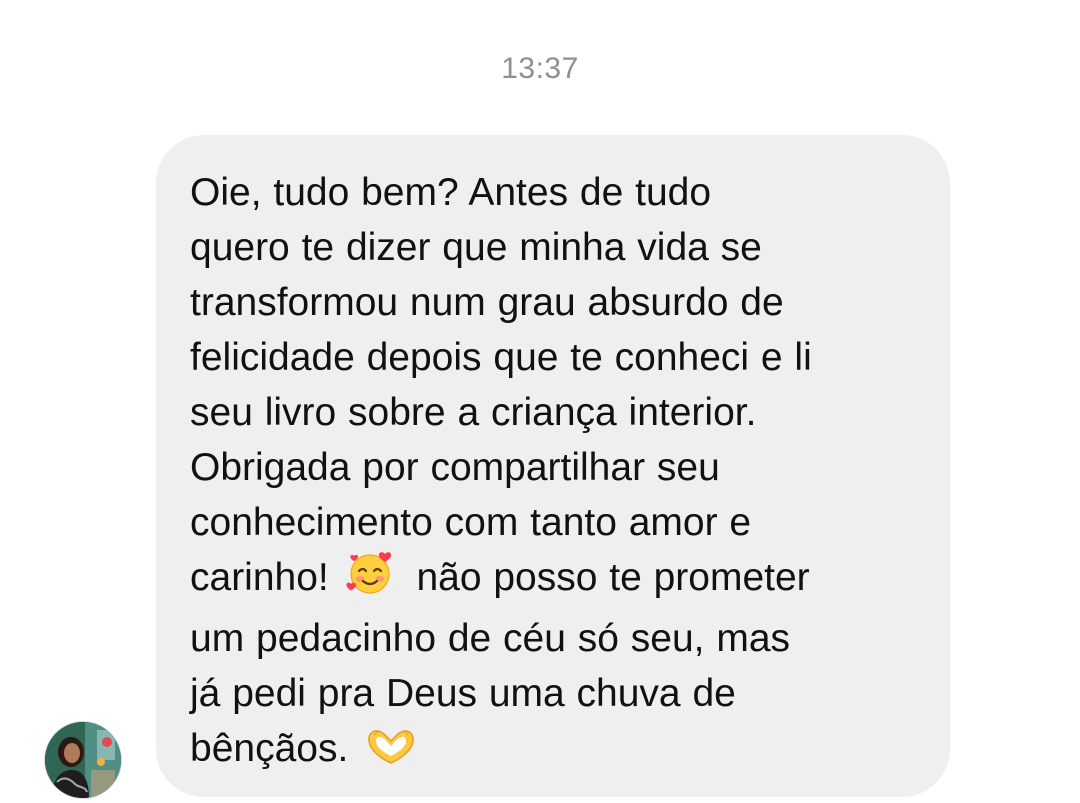  What do you see at coordinates (555, 751) in the screenshot?
I see `message-line-with-emoji: bênçãos.` at bounding box center [555, 751].